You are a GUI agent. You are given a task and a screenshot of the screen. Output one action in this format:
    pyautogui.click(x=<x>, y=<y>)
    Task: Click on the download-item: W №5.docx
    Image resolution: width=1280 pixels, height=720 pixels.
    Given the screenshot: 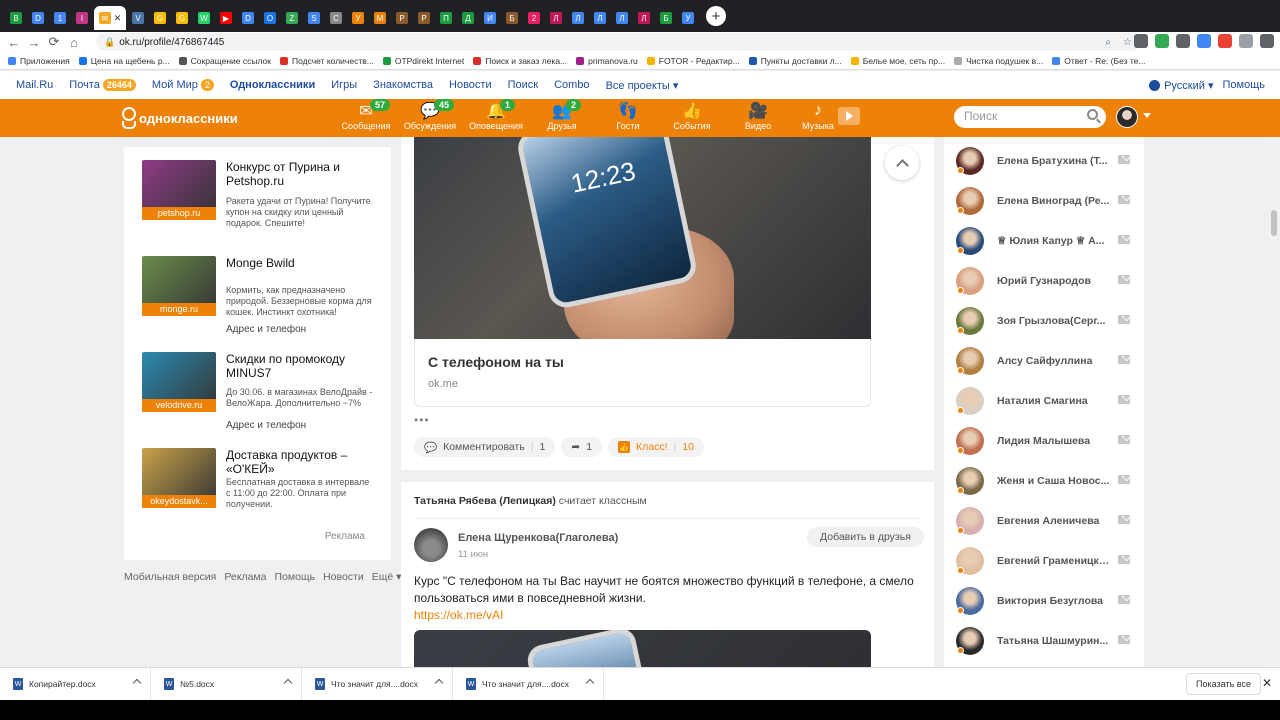 What is the action you would take?
    pyautogui.click(x=226, y=684)
    